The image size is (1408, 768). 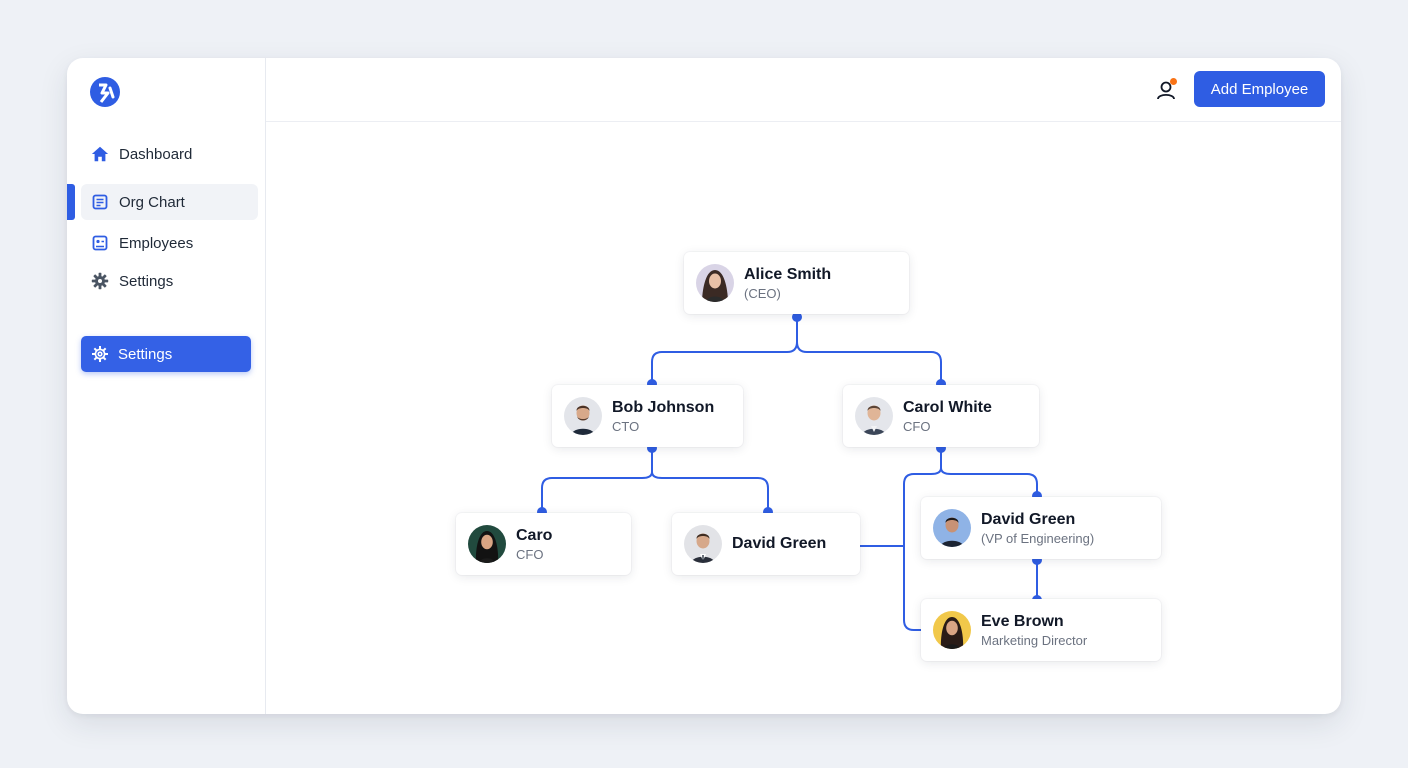 What do you see at coordinates (989, 472) in the screenshot?
I see `connector-carol-david-vp` at bounding box center [989, 472].